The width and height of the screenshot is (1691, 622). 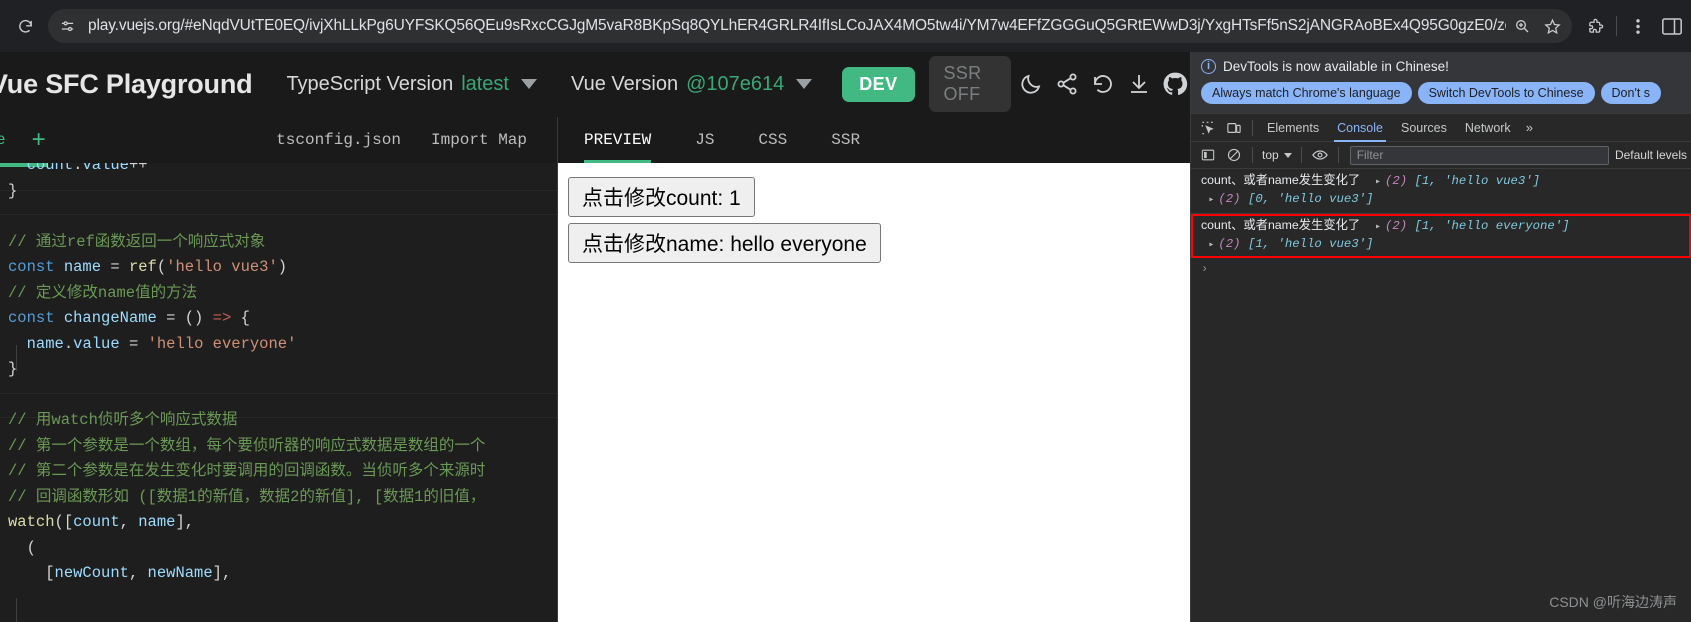 What do you see at coordinates (661, 197) in the screenshot?
I see `count-button: 点击修改count: 1` at bounding box center [661, 197].